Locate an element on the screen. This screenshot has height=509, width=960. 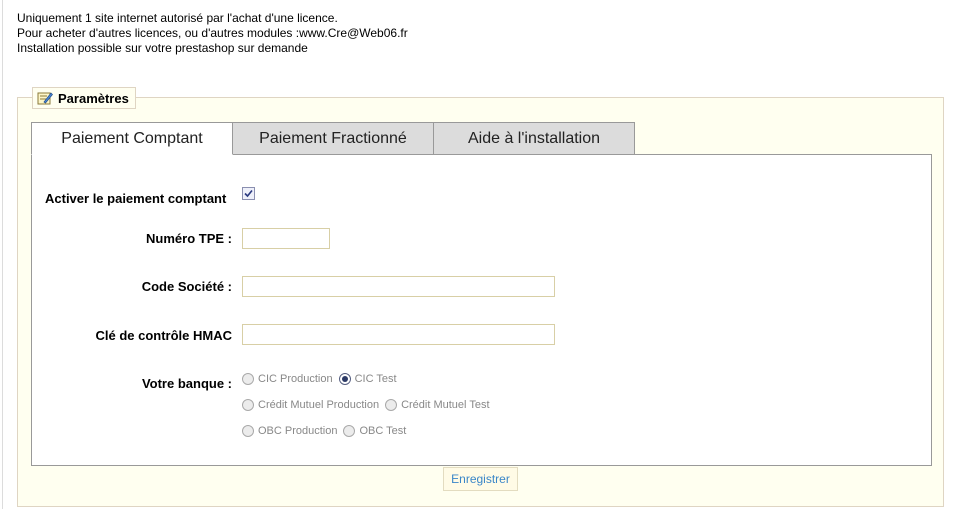
radio-obc-production is located at coordinates (248, 431).